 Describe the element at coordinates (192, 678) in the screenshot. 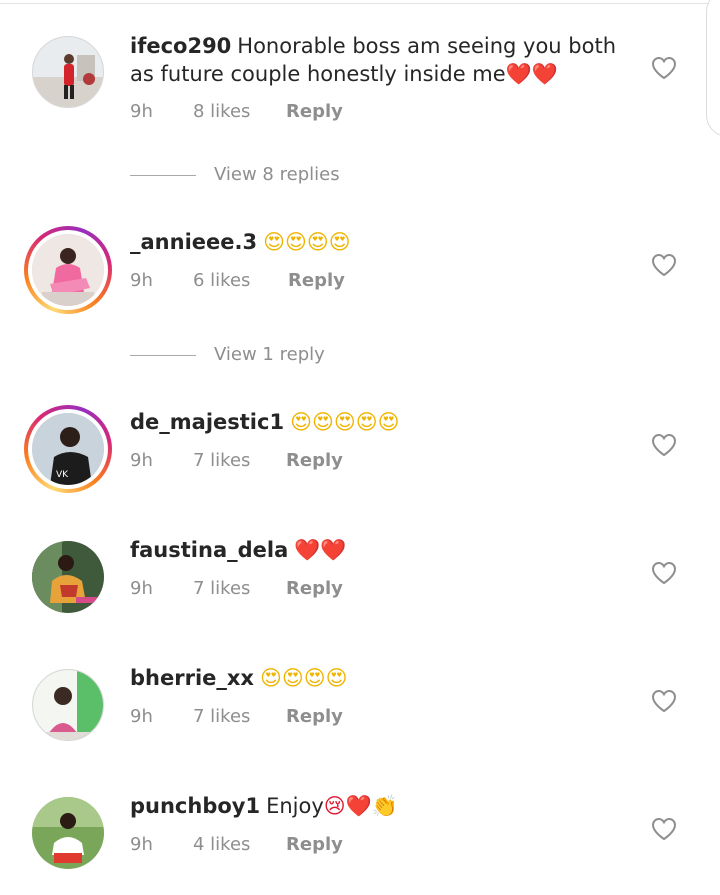

I see `comment-username: bherrie_xx` at that location.